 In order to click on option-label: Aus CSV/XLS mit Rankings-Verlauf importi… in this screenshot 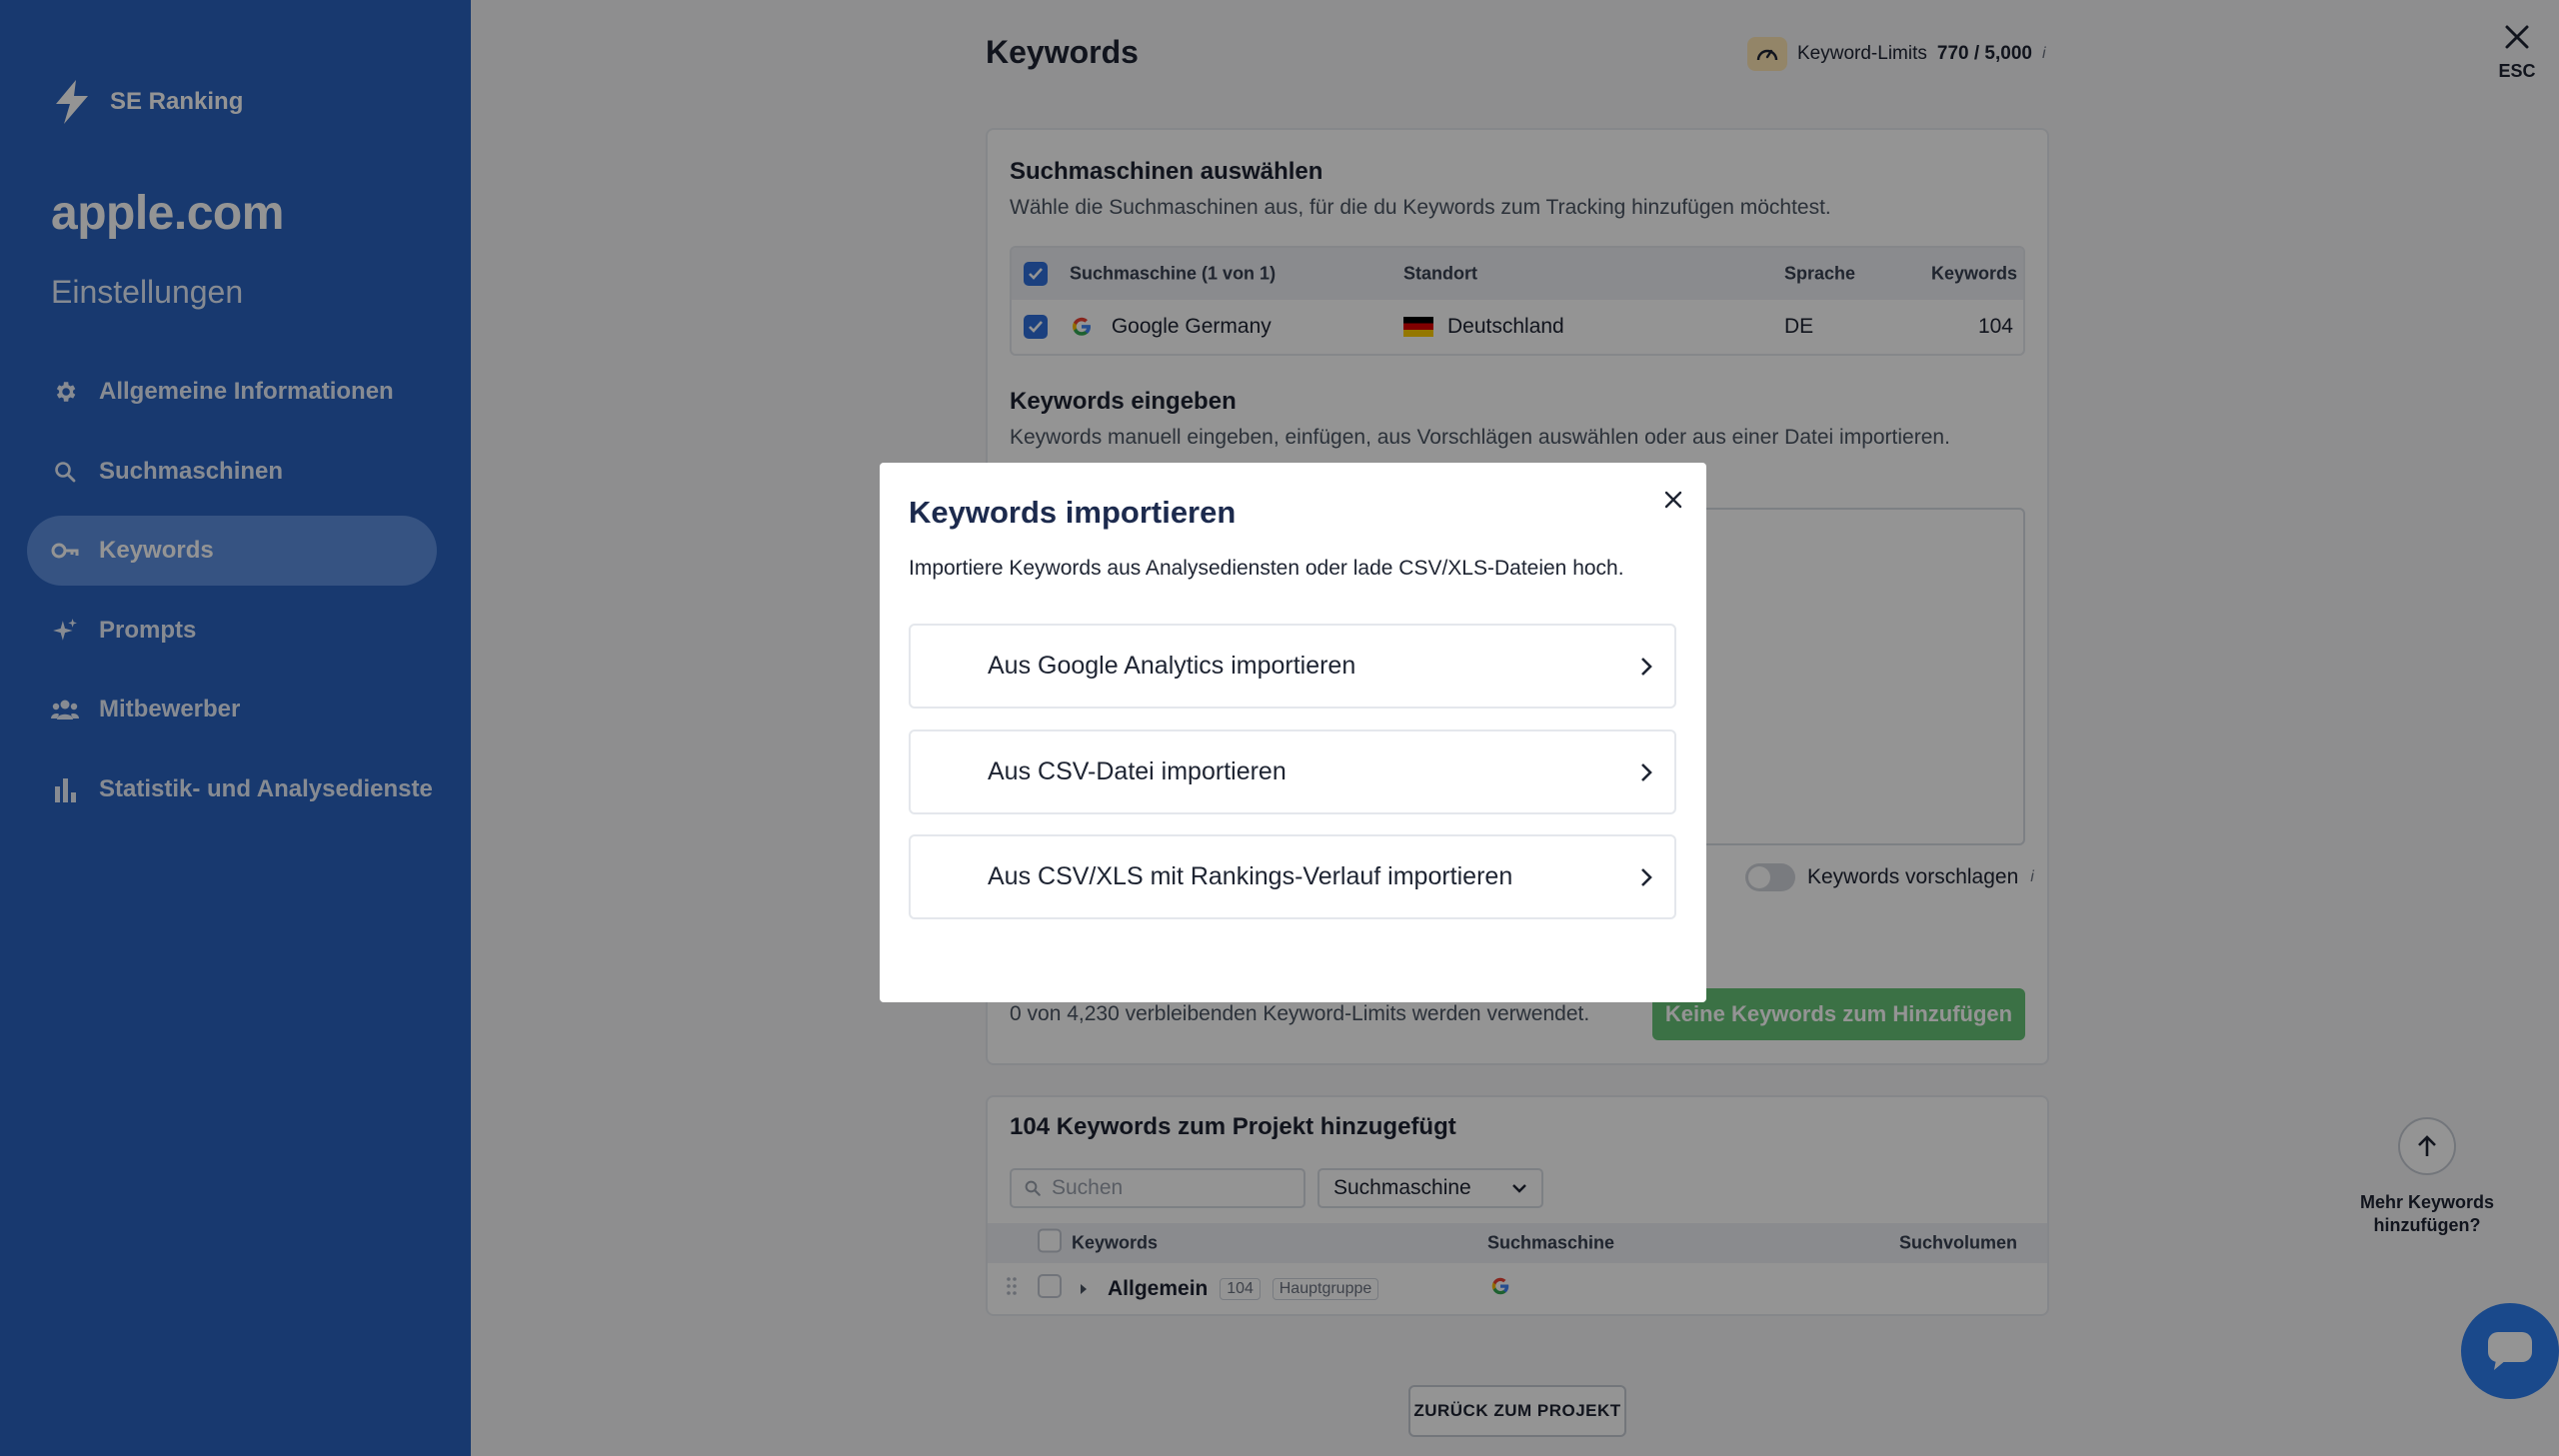, I will do `click(1250, 876)`.